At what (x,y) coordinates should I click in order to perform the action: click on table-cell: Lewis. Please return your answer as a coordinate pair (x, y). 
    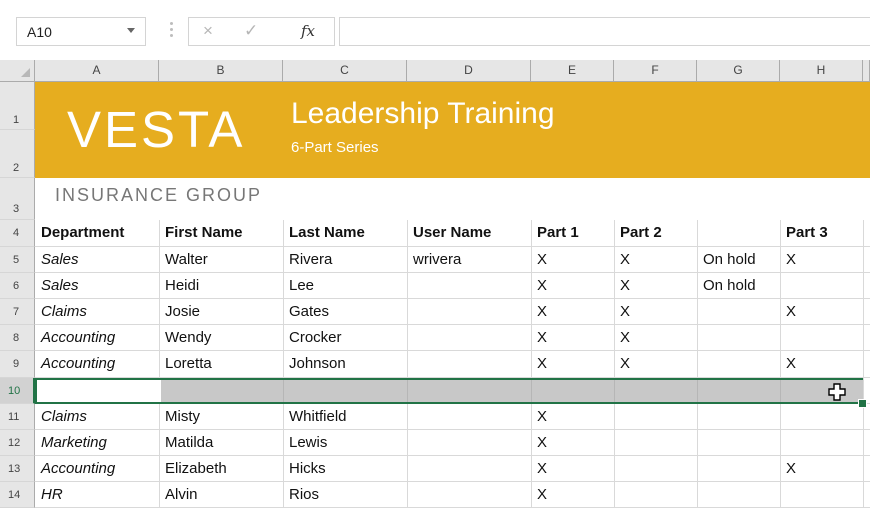
    Looking at the image, I should click on (345, 443).